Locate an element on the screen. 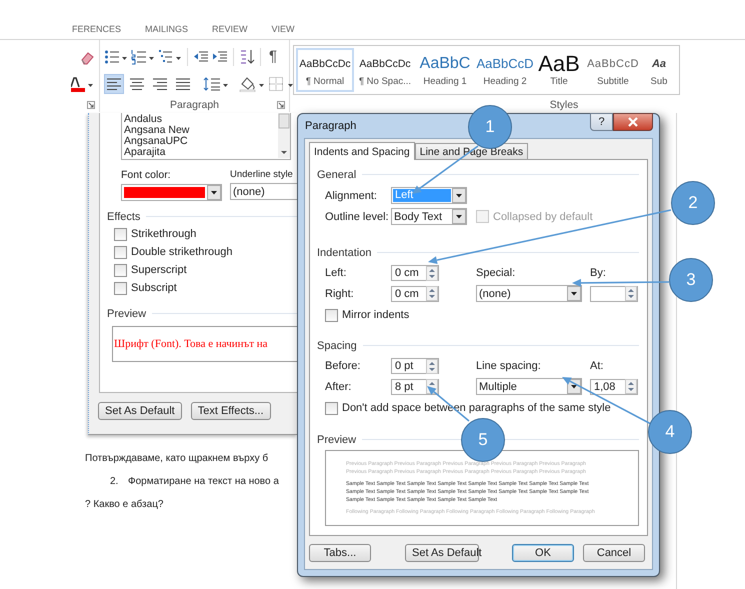  field-label: Before: is located at coordinates (342, 366).